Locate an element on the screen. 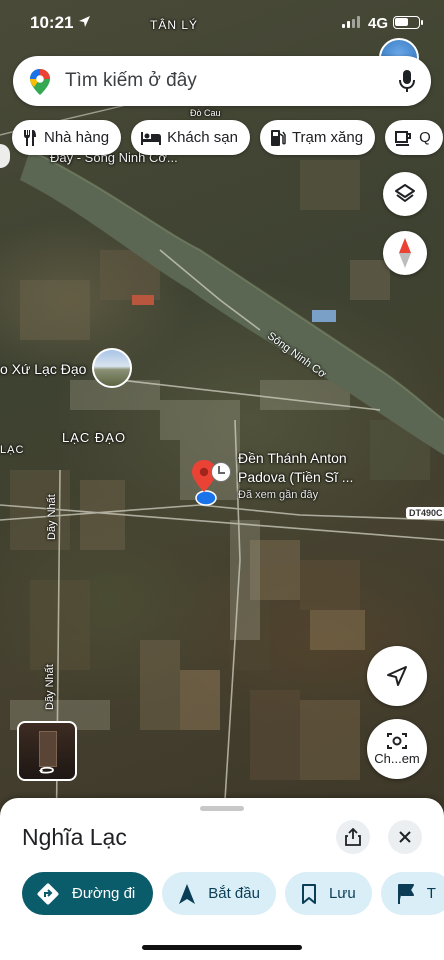 Image resolution: width=444 pixels, height=960 pixels. close-icon is located at coordinates (405, 837).